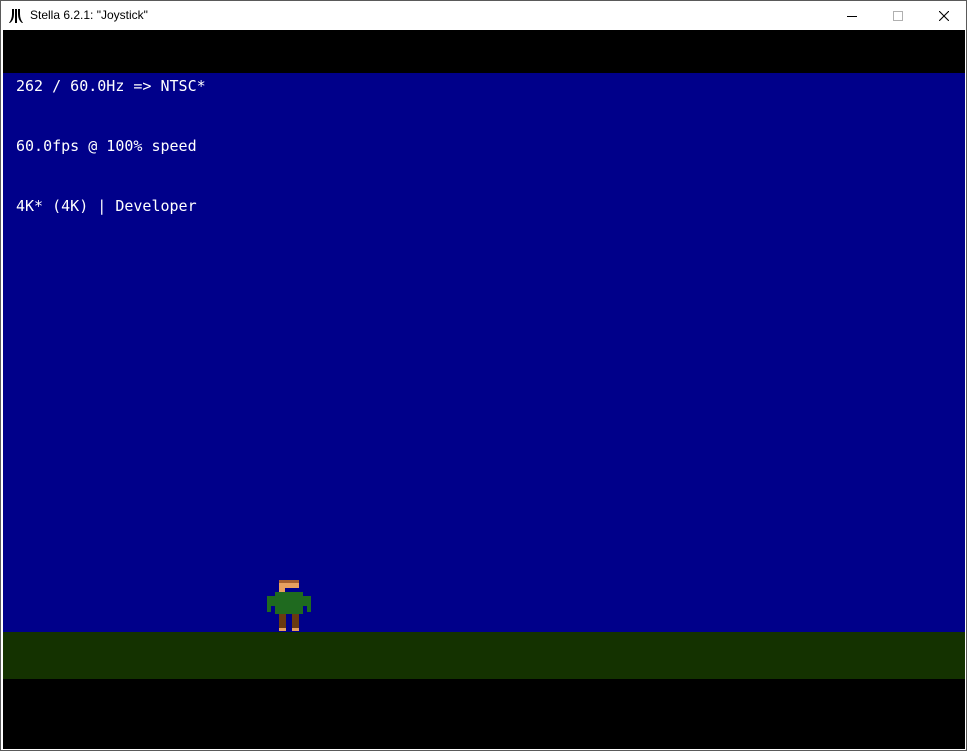  What do you see at coordinates (484, 714) in the screenshot?
I see `game-bottom-border` at bounding box center [484, 714].